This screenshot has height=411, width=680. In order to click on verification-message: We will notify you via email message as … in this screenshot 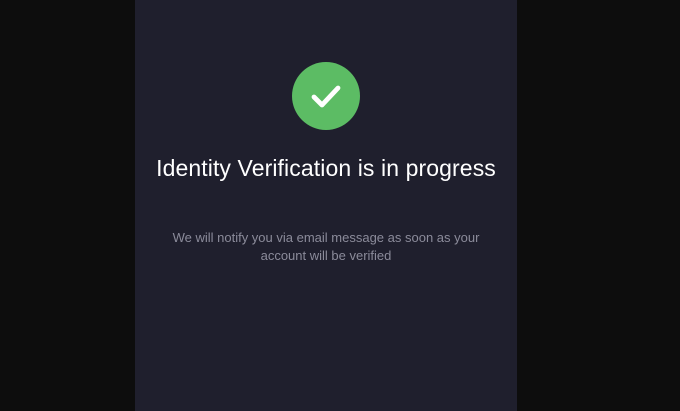, I will do `click(326, 246)`.